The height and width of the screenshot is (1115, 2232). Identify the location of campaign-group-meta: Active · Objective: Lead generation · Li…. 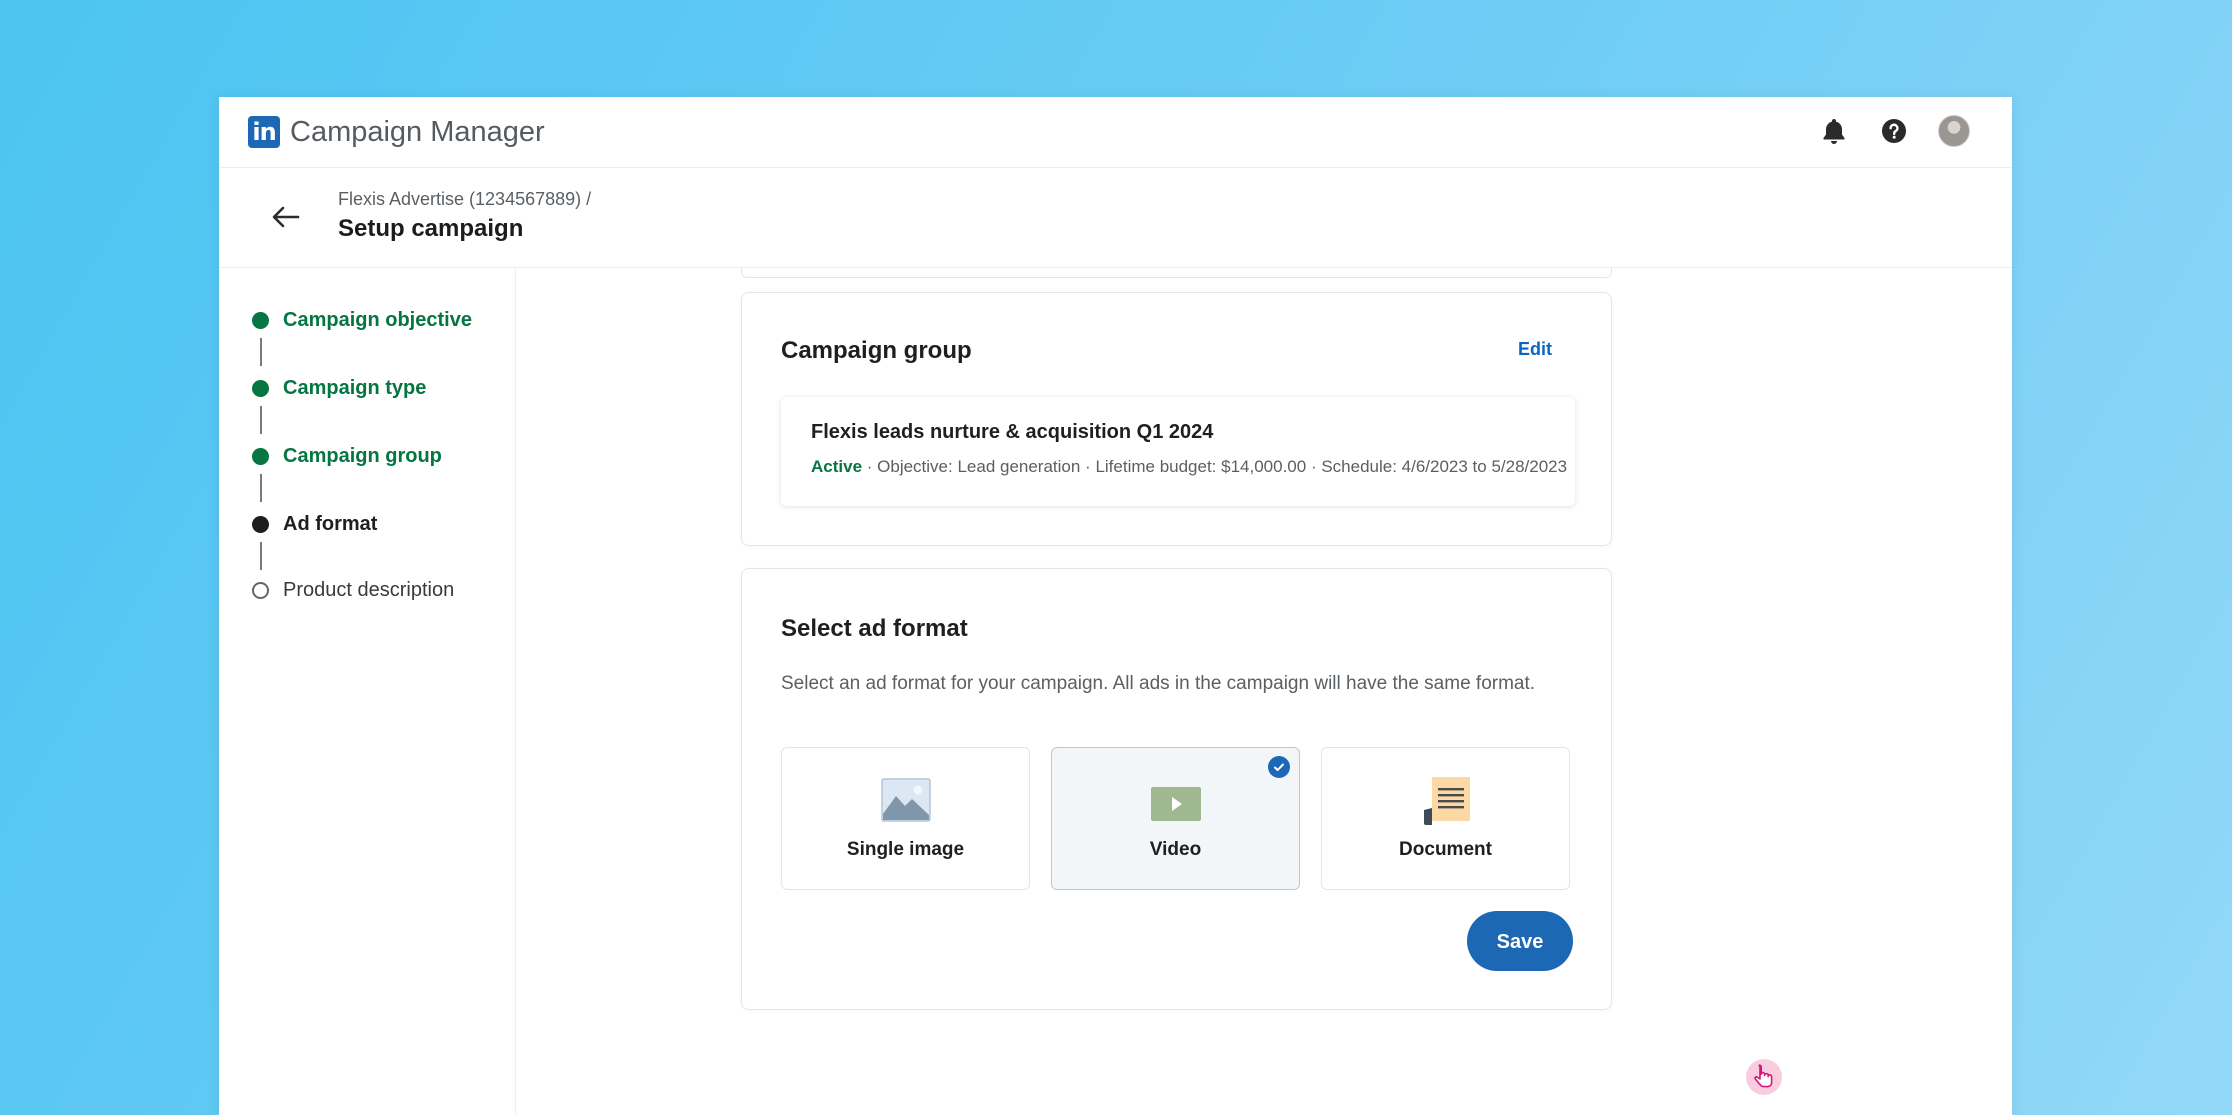
(1189, 467).